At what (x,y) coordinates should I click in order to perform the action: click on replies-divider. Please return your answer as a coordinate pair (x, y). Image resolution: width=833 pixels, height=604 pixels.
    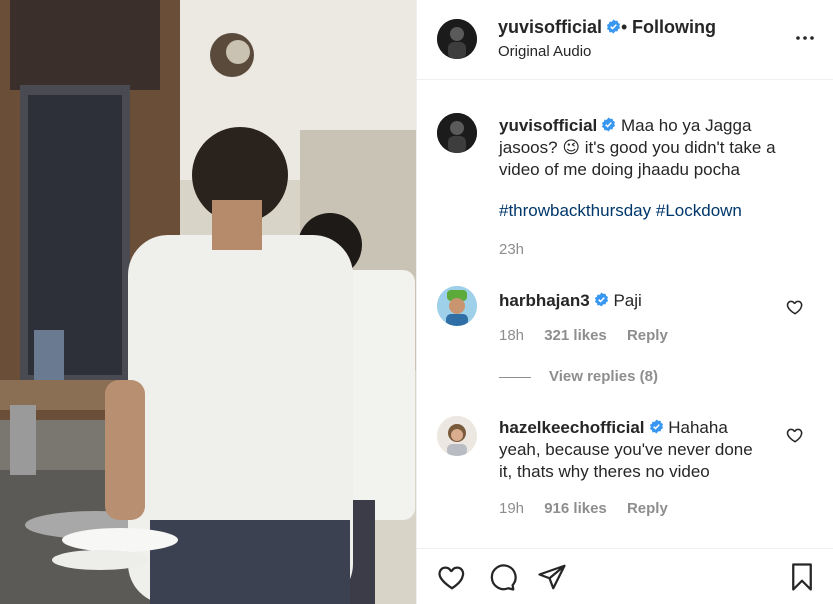
    Looking at the image, I should click on (515, 377).